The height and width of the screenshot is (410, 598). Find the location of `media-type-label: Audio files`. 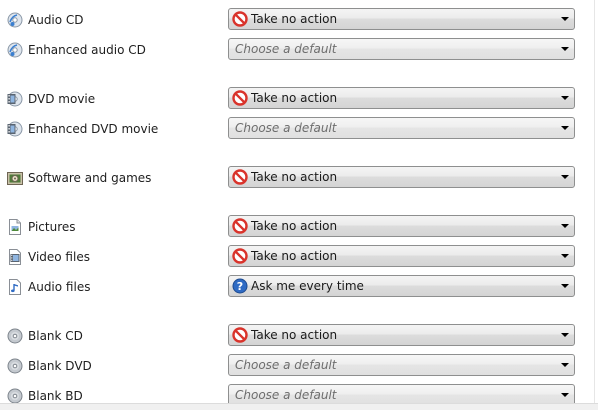

media-type-label: Audio files is located at coordinates (59, 287).